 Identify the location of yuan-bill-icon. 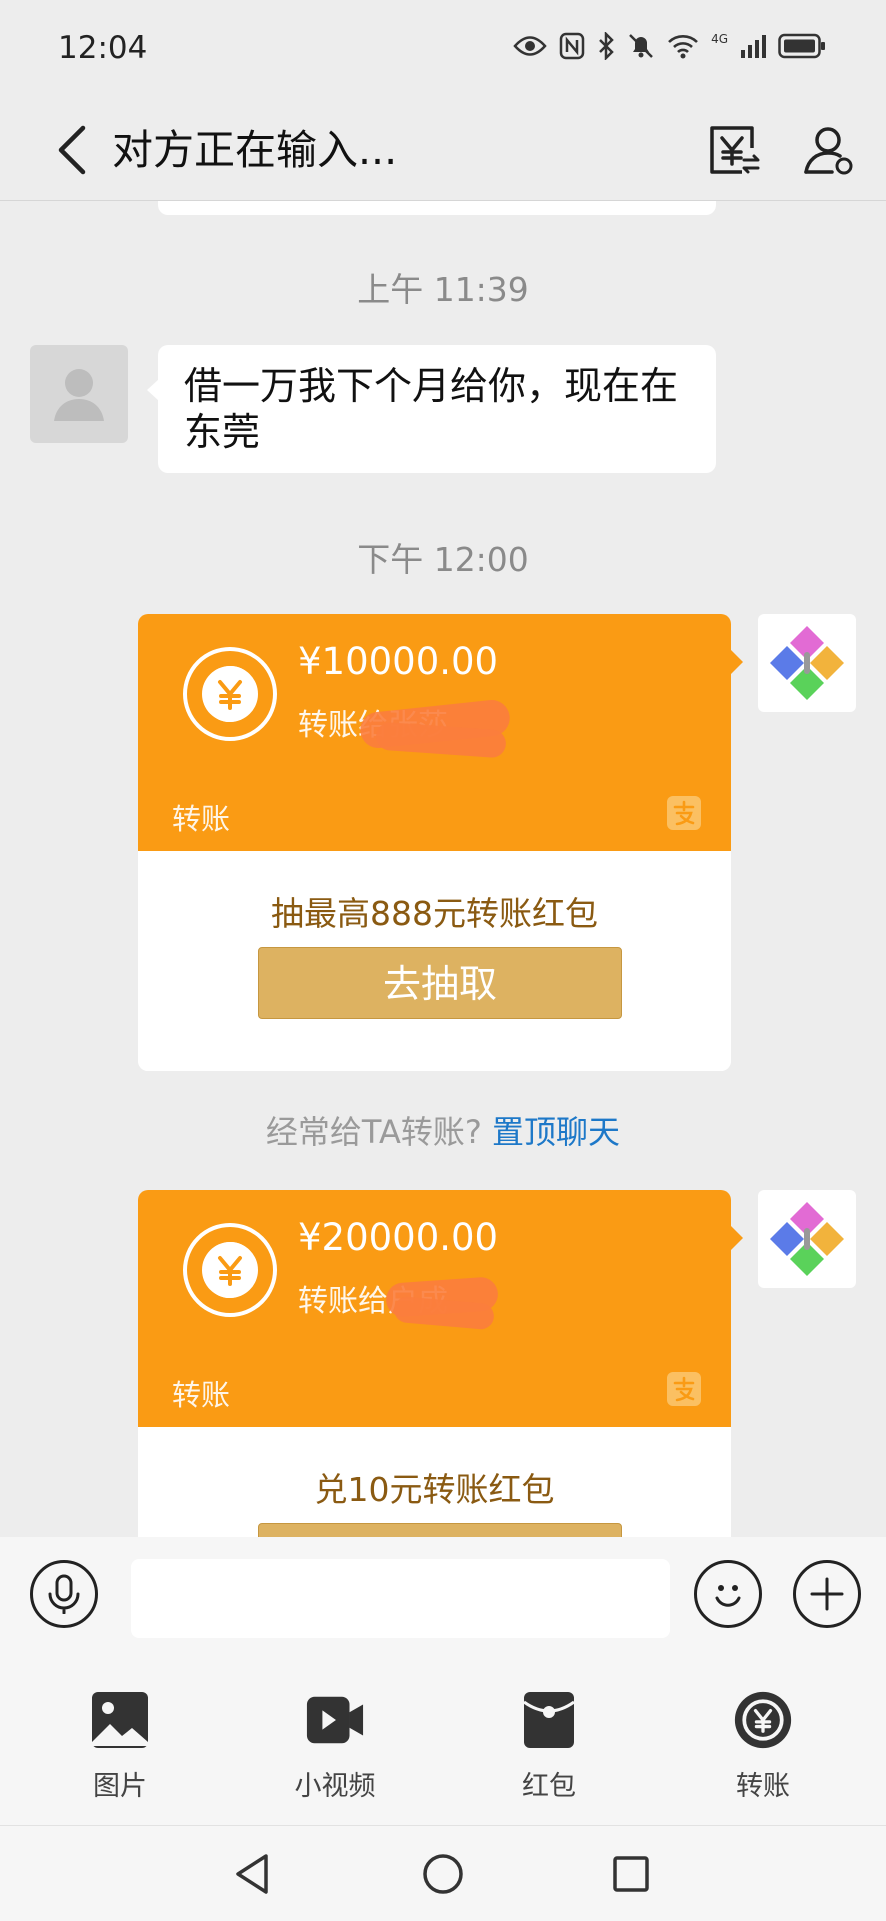
(735, 150).